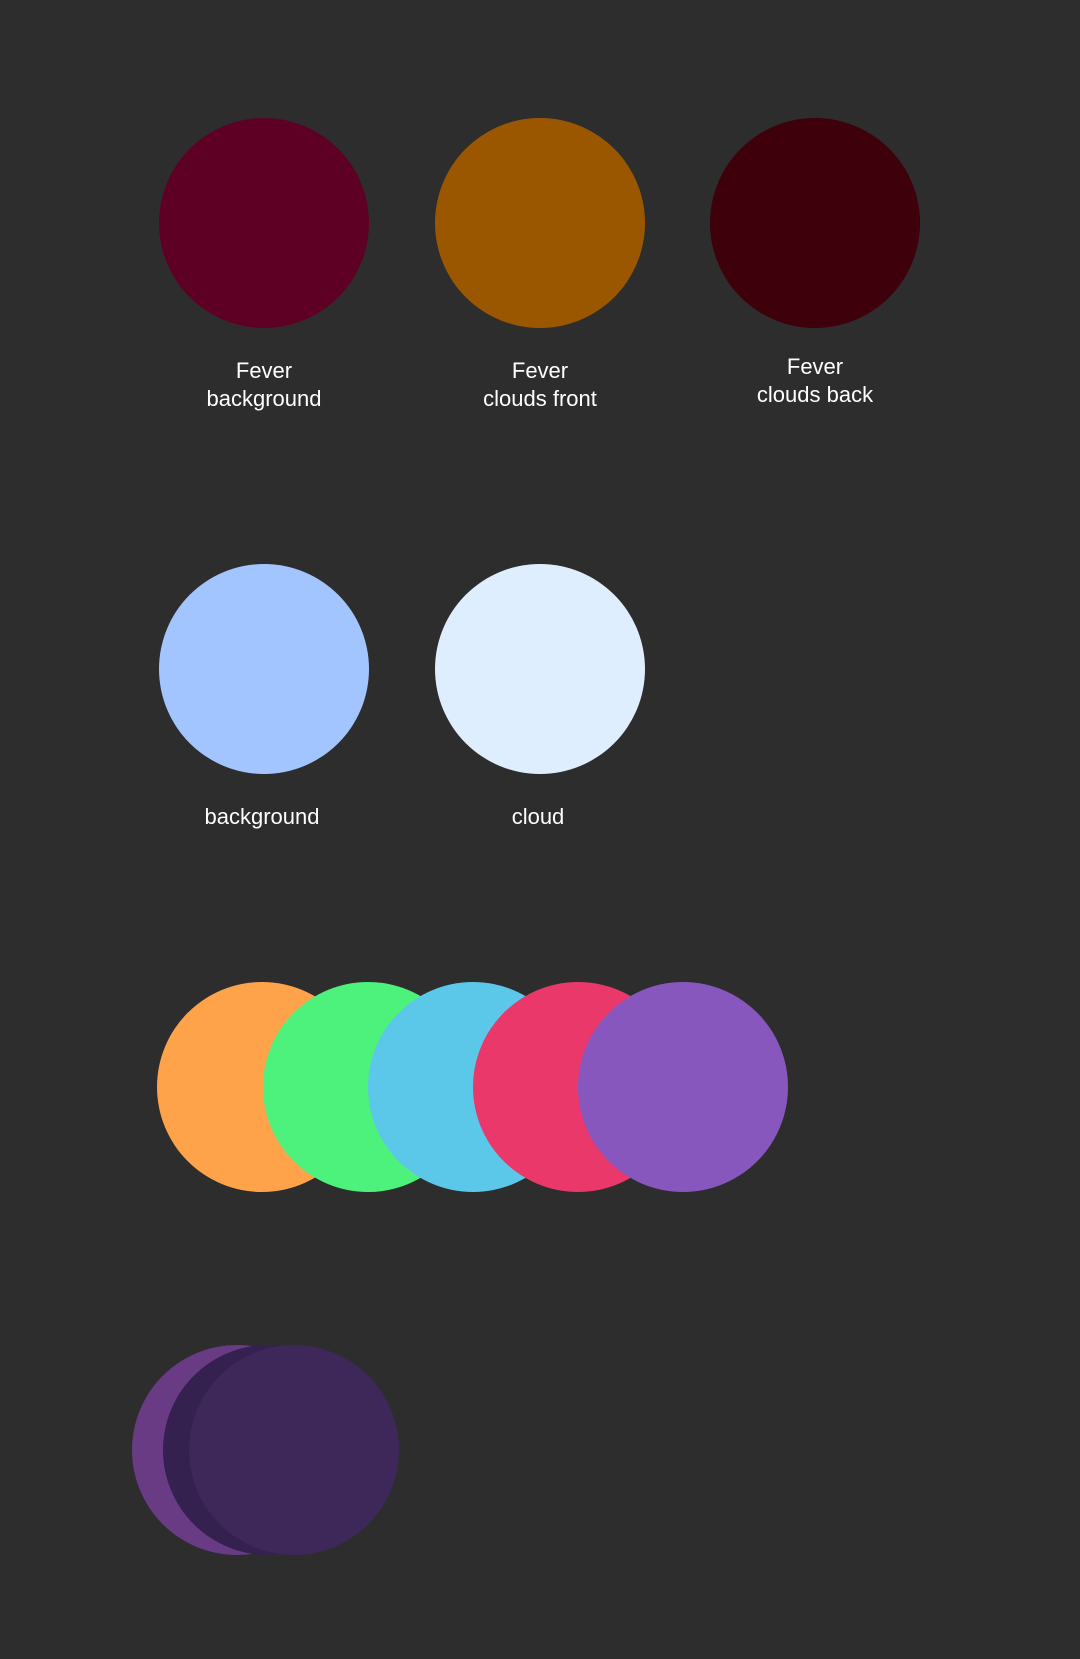 The height and width of the screenshot is (1659, 1080). Describe the element at coordinates (264, 669) in the screenshot. I see `swatch-background` at that location.